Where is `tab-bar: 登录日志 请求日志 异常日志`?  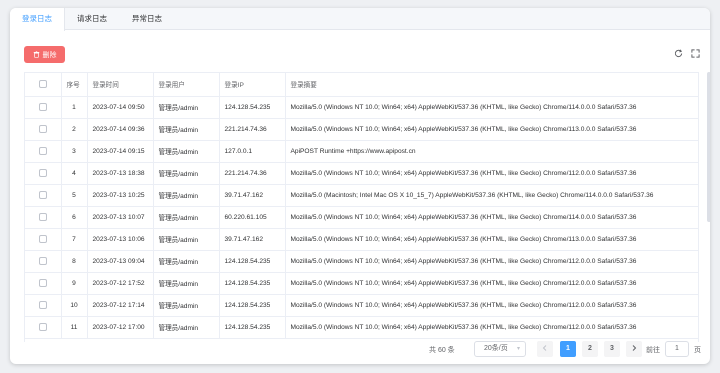
tab-bar: 登录日志 请求日志 异常日志 is located at coordinates (360, 19).